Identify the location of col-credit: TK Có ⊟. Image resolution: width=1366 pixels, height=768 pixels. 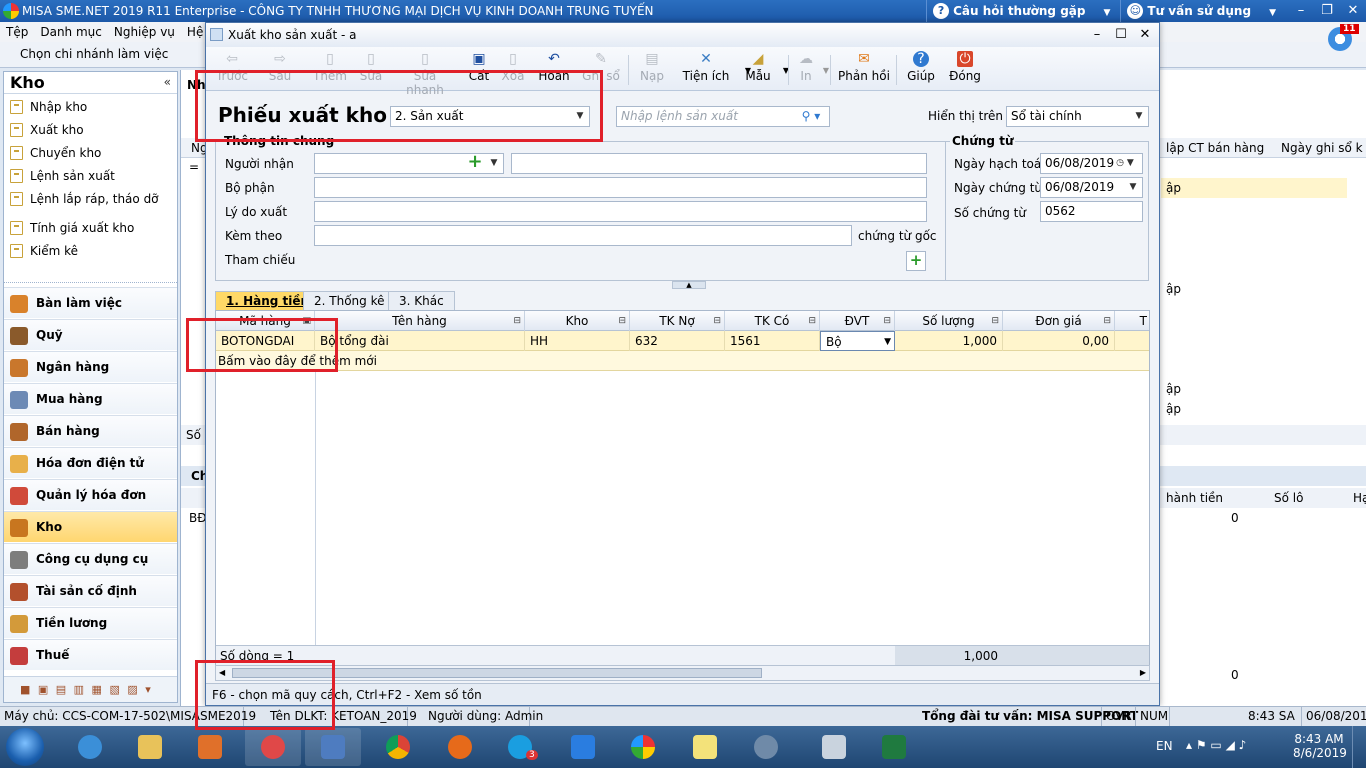
(772, 321).